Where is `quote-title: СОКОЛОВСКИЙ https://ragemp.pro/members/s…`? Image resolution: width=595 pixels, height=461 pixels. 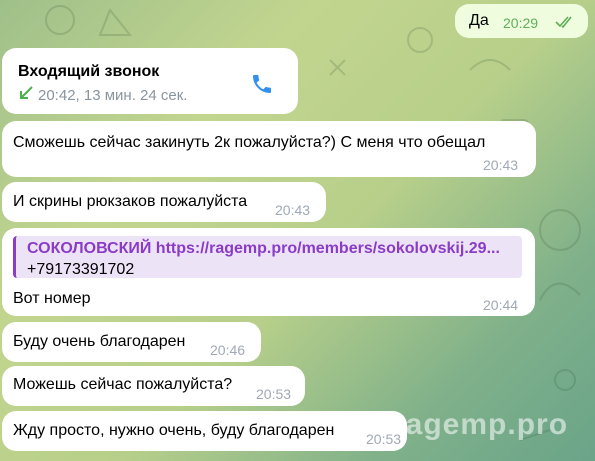 quote-title: СОКОЛОВСКИЙ https://ragemp.pro/members/s… is located at coordinates (263, 248).